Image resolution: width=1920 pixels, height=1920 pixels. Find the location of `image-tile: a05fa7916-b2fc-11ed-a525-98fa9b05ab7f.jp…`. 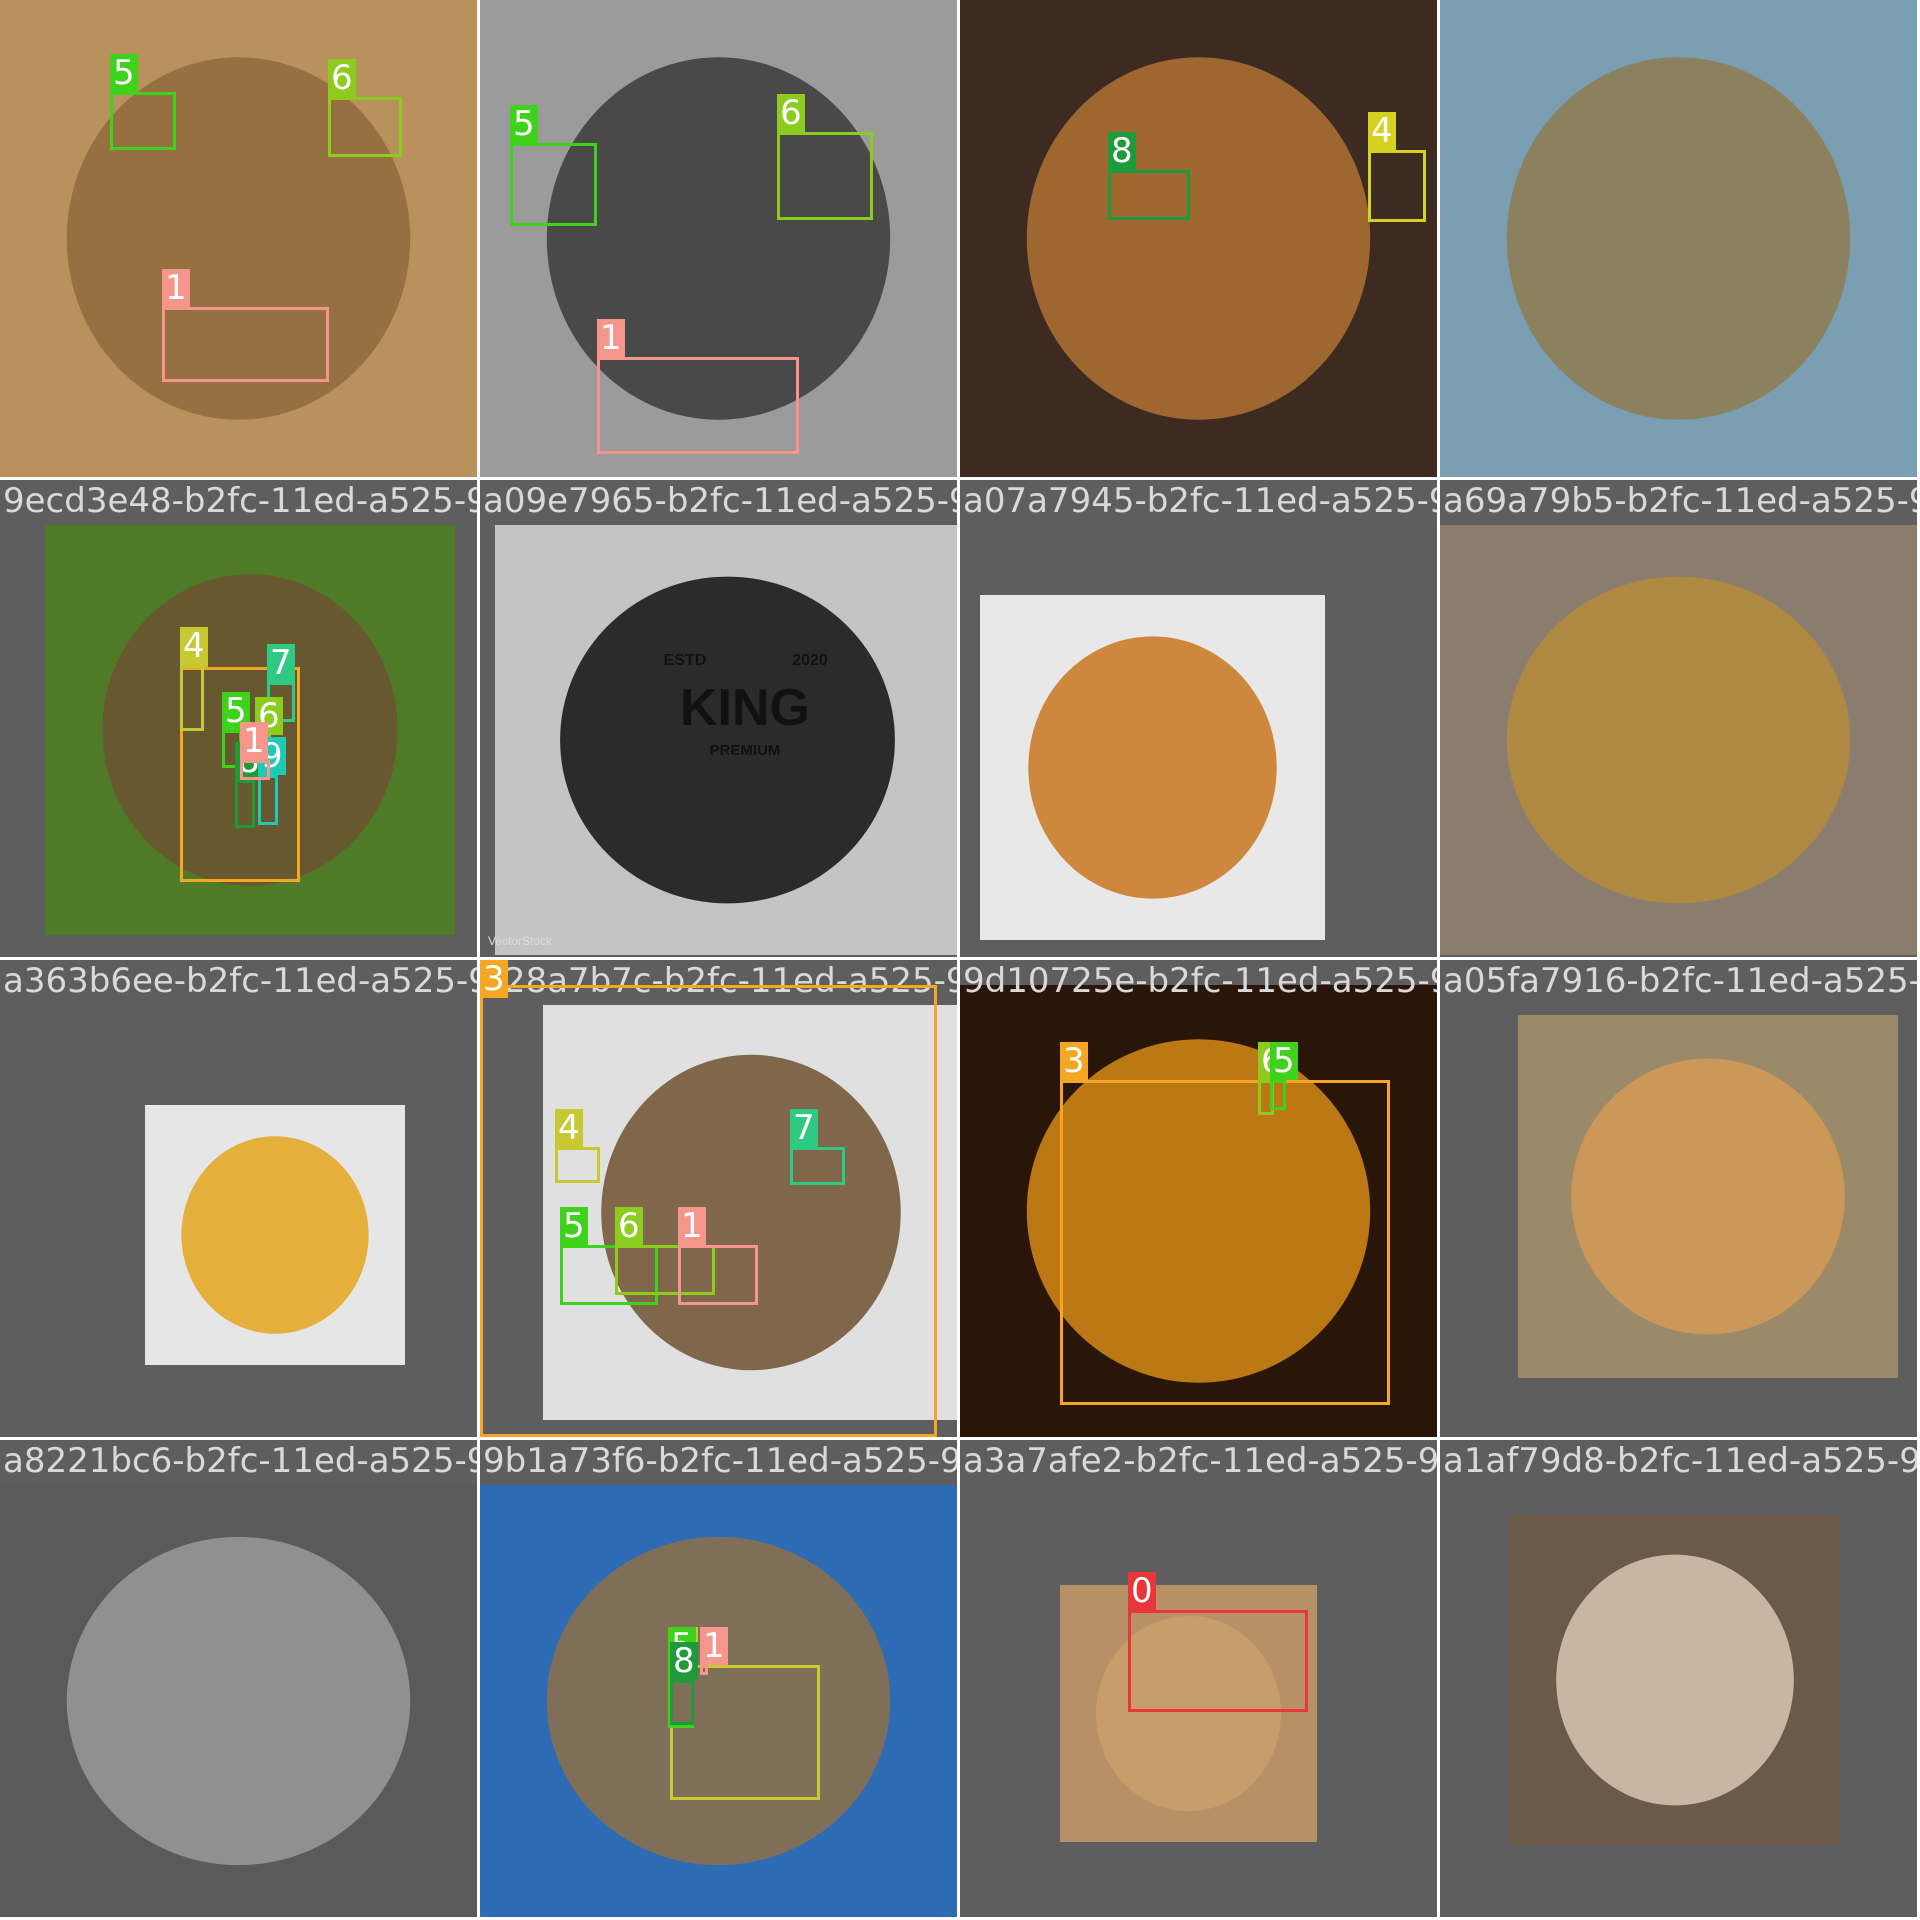

image-tile: a05fa7916-b2fc-11ed-a525-98fa9b05ab7f.jp… is located at coordinates (1678, 1198).